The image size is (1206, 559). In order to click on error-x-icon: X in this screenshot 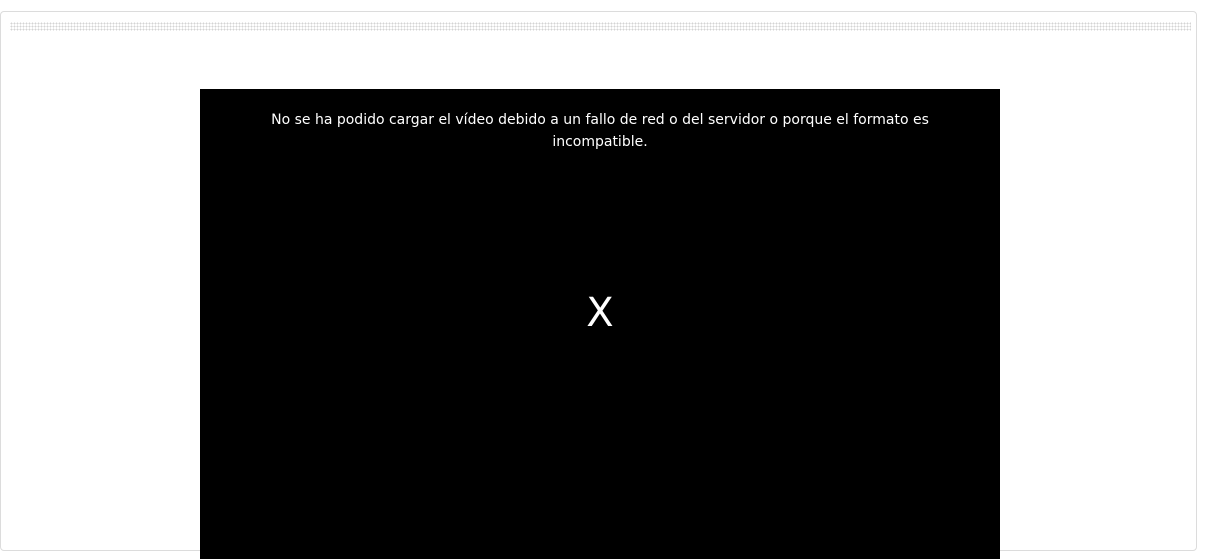, I will do `click(600, 313)`.